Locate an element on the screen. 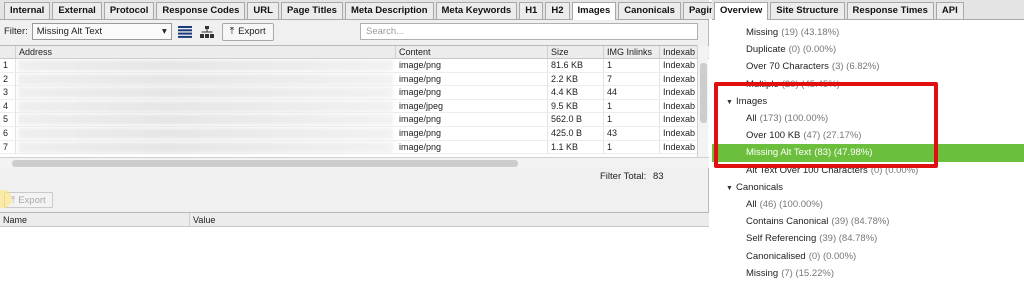 Image resolution: width=1024 pixels, height=283 pixels. filter-select: Missing Alt Text ▾ is located at coordinates (101, 31).